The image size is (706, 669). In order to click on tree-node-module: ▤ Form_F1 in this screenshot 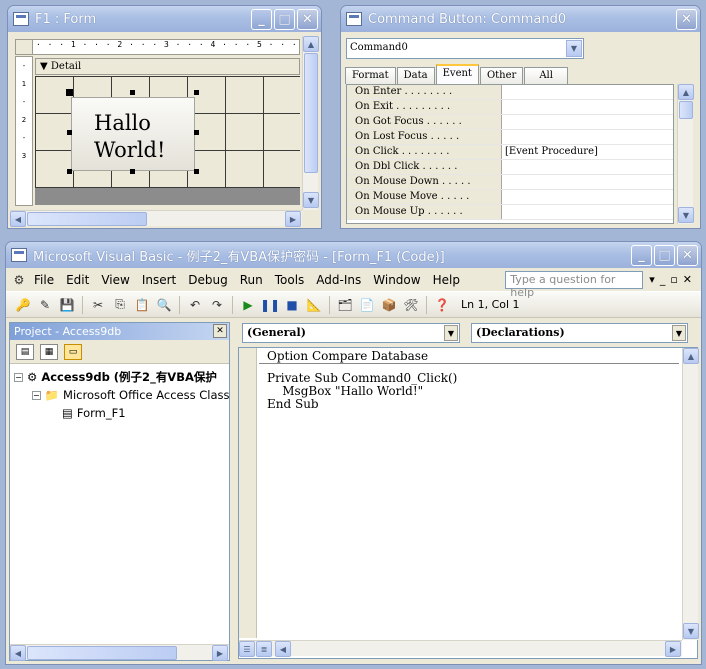, I will do `click(121, 413)`.